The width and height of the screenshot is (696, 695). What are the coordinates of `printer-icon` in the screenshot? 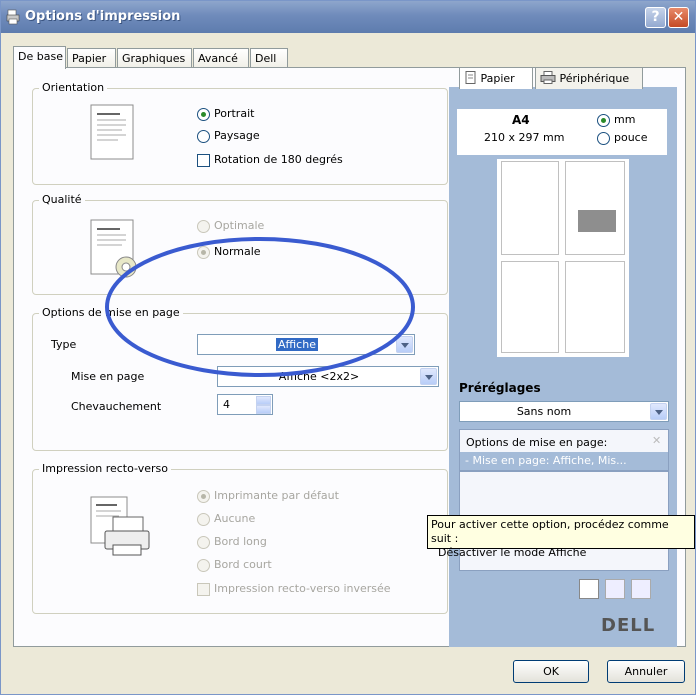 It's located at (548, 77).